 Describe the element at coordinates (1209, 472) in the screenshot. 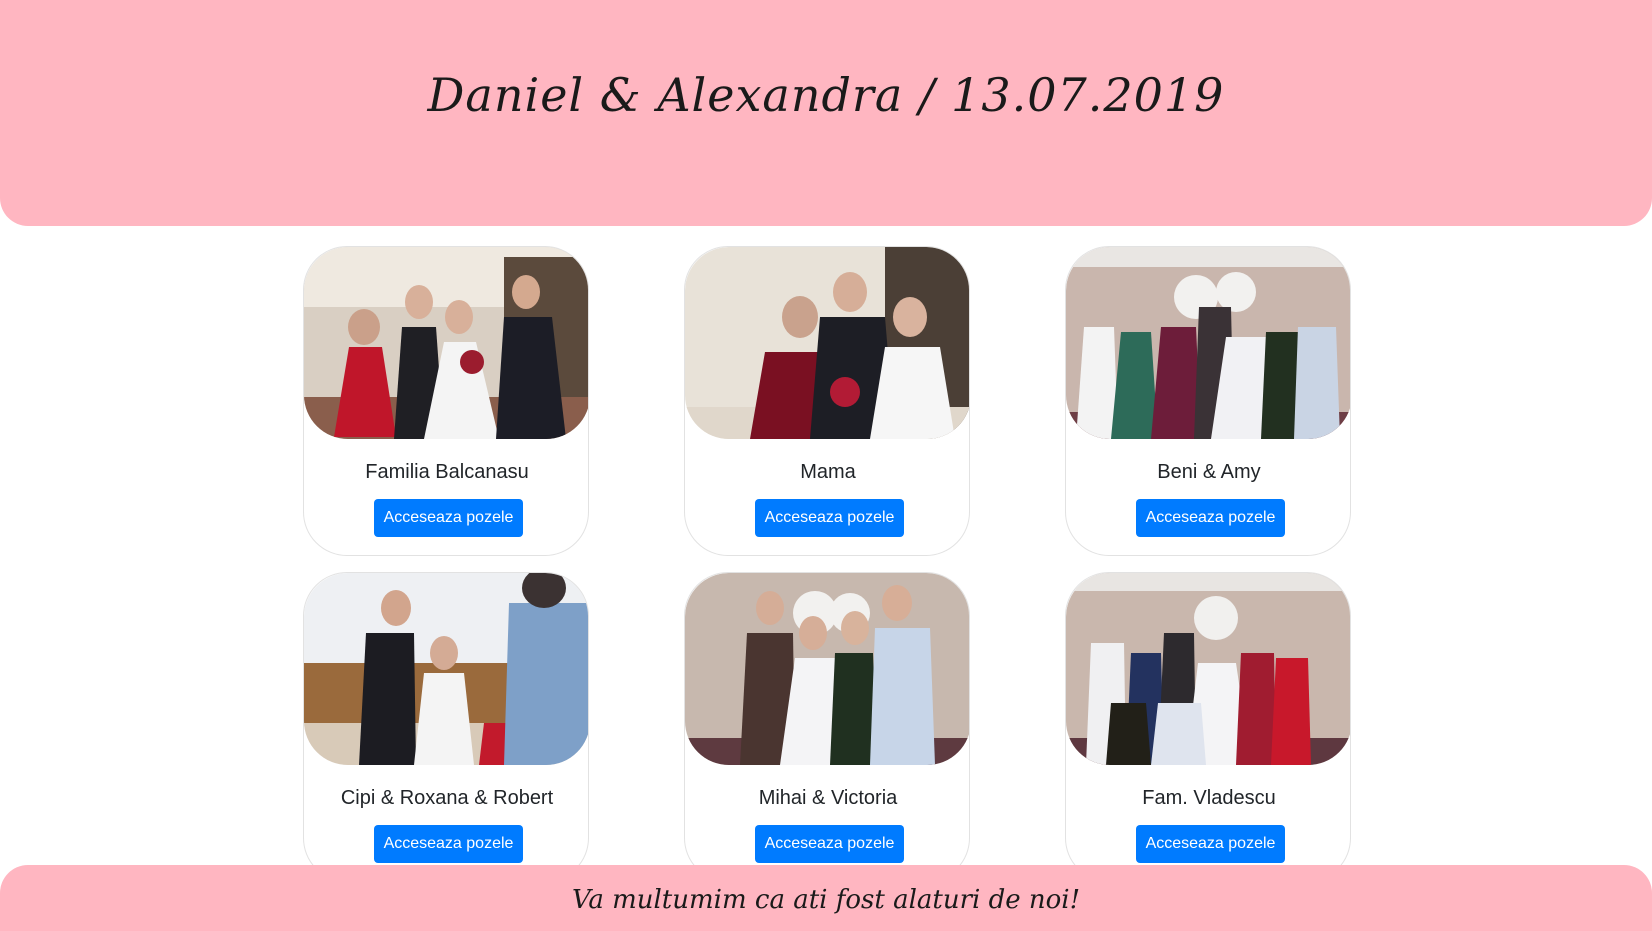

I see `card-title: Beni & Amy` at that location.